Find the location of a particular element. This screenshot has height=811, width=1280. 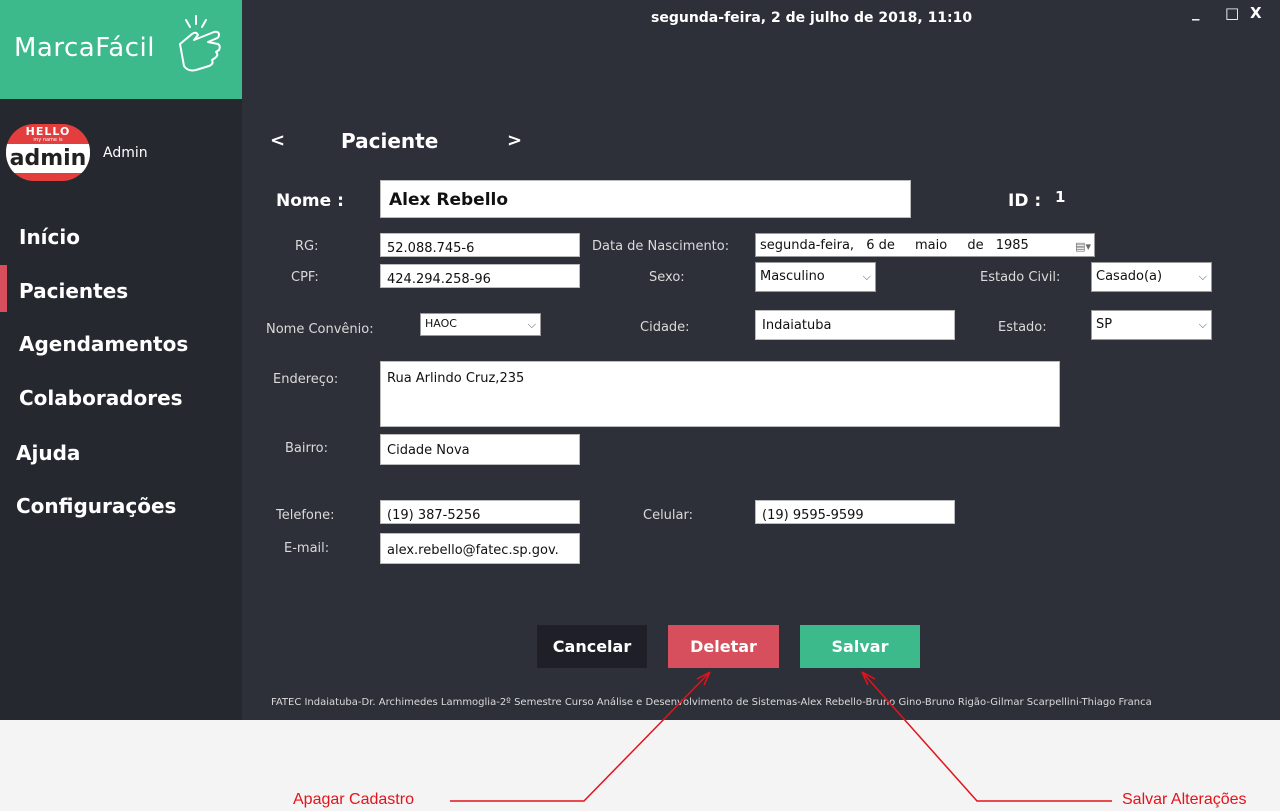

annotation-arrows is located at coordinates (781, 736).